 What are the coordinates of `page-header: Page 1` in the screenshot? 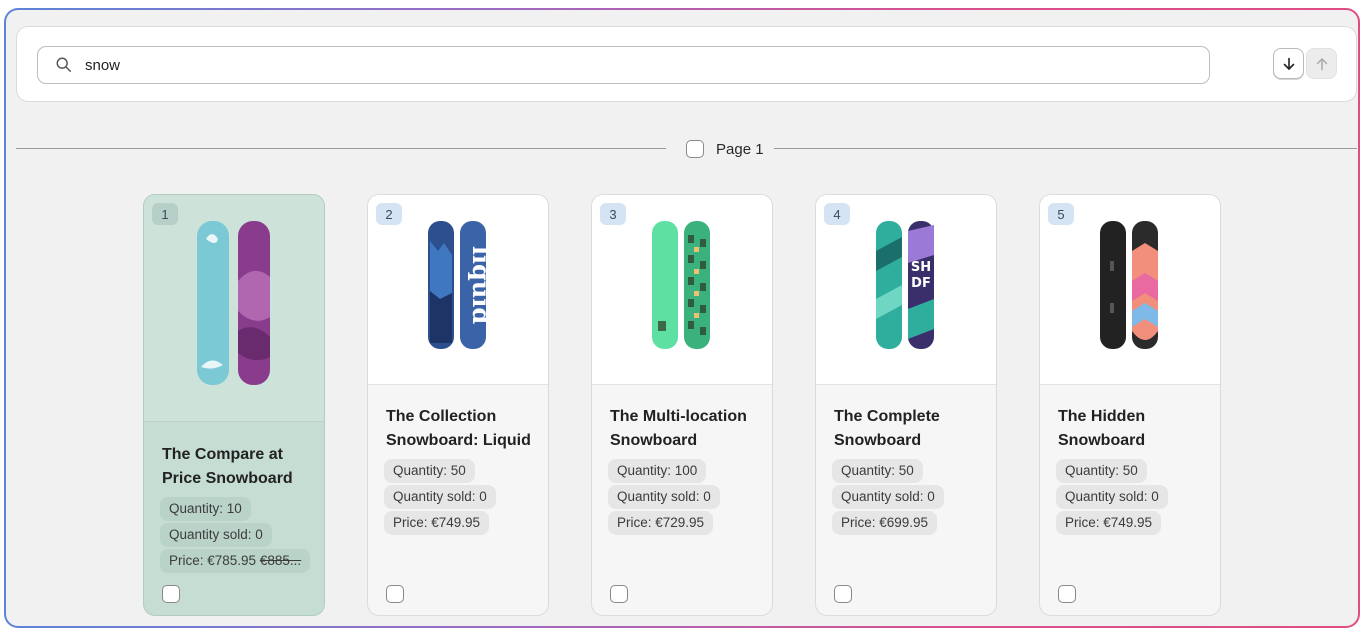 It's located at (725, 149).